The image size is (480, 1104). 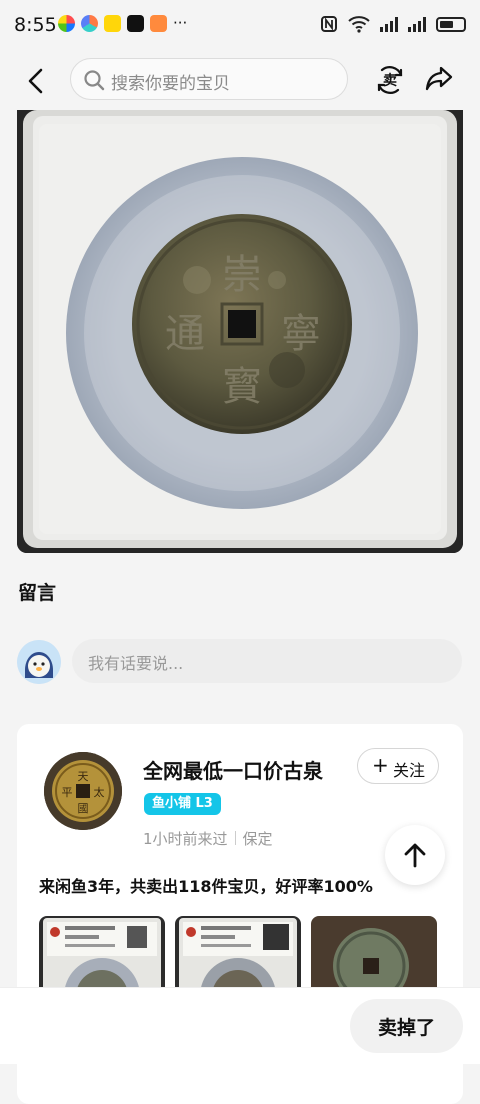 I want to click on svg-text: 寧, so click(x=301, y=334).